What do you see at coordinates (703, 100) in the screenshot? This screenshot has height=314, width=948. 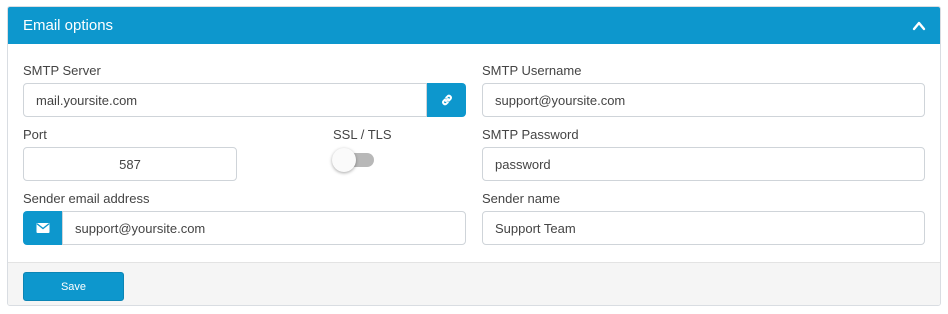 I see `smtp-username-input` at bounding box center [703, 100].